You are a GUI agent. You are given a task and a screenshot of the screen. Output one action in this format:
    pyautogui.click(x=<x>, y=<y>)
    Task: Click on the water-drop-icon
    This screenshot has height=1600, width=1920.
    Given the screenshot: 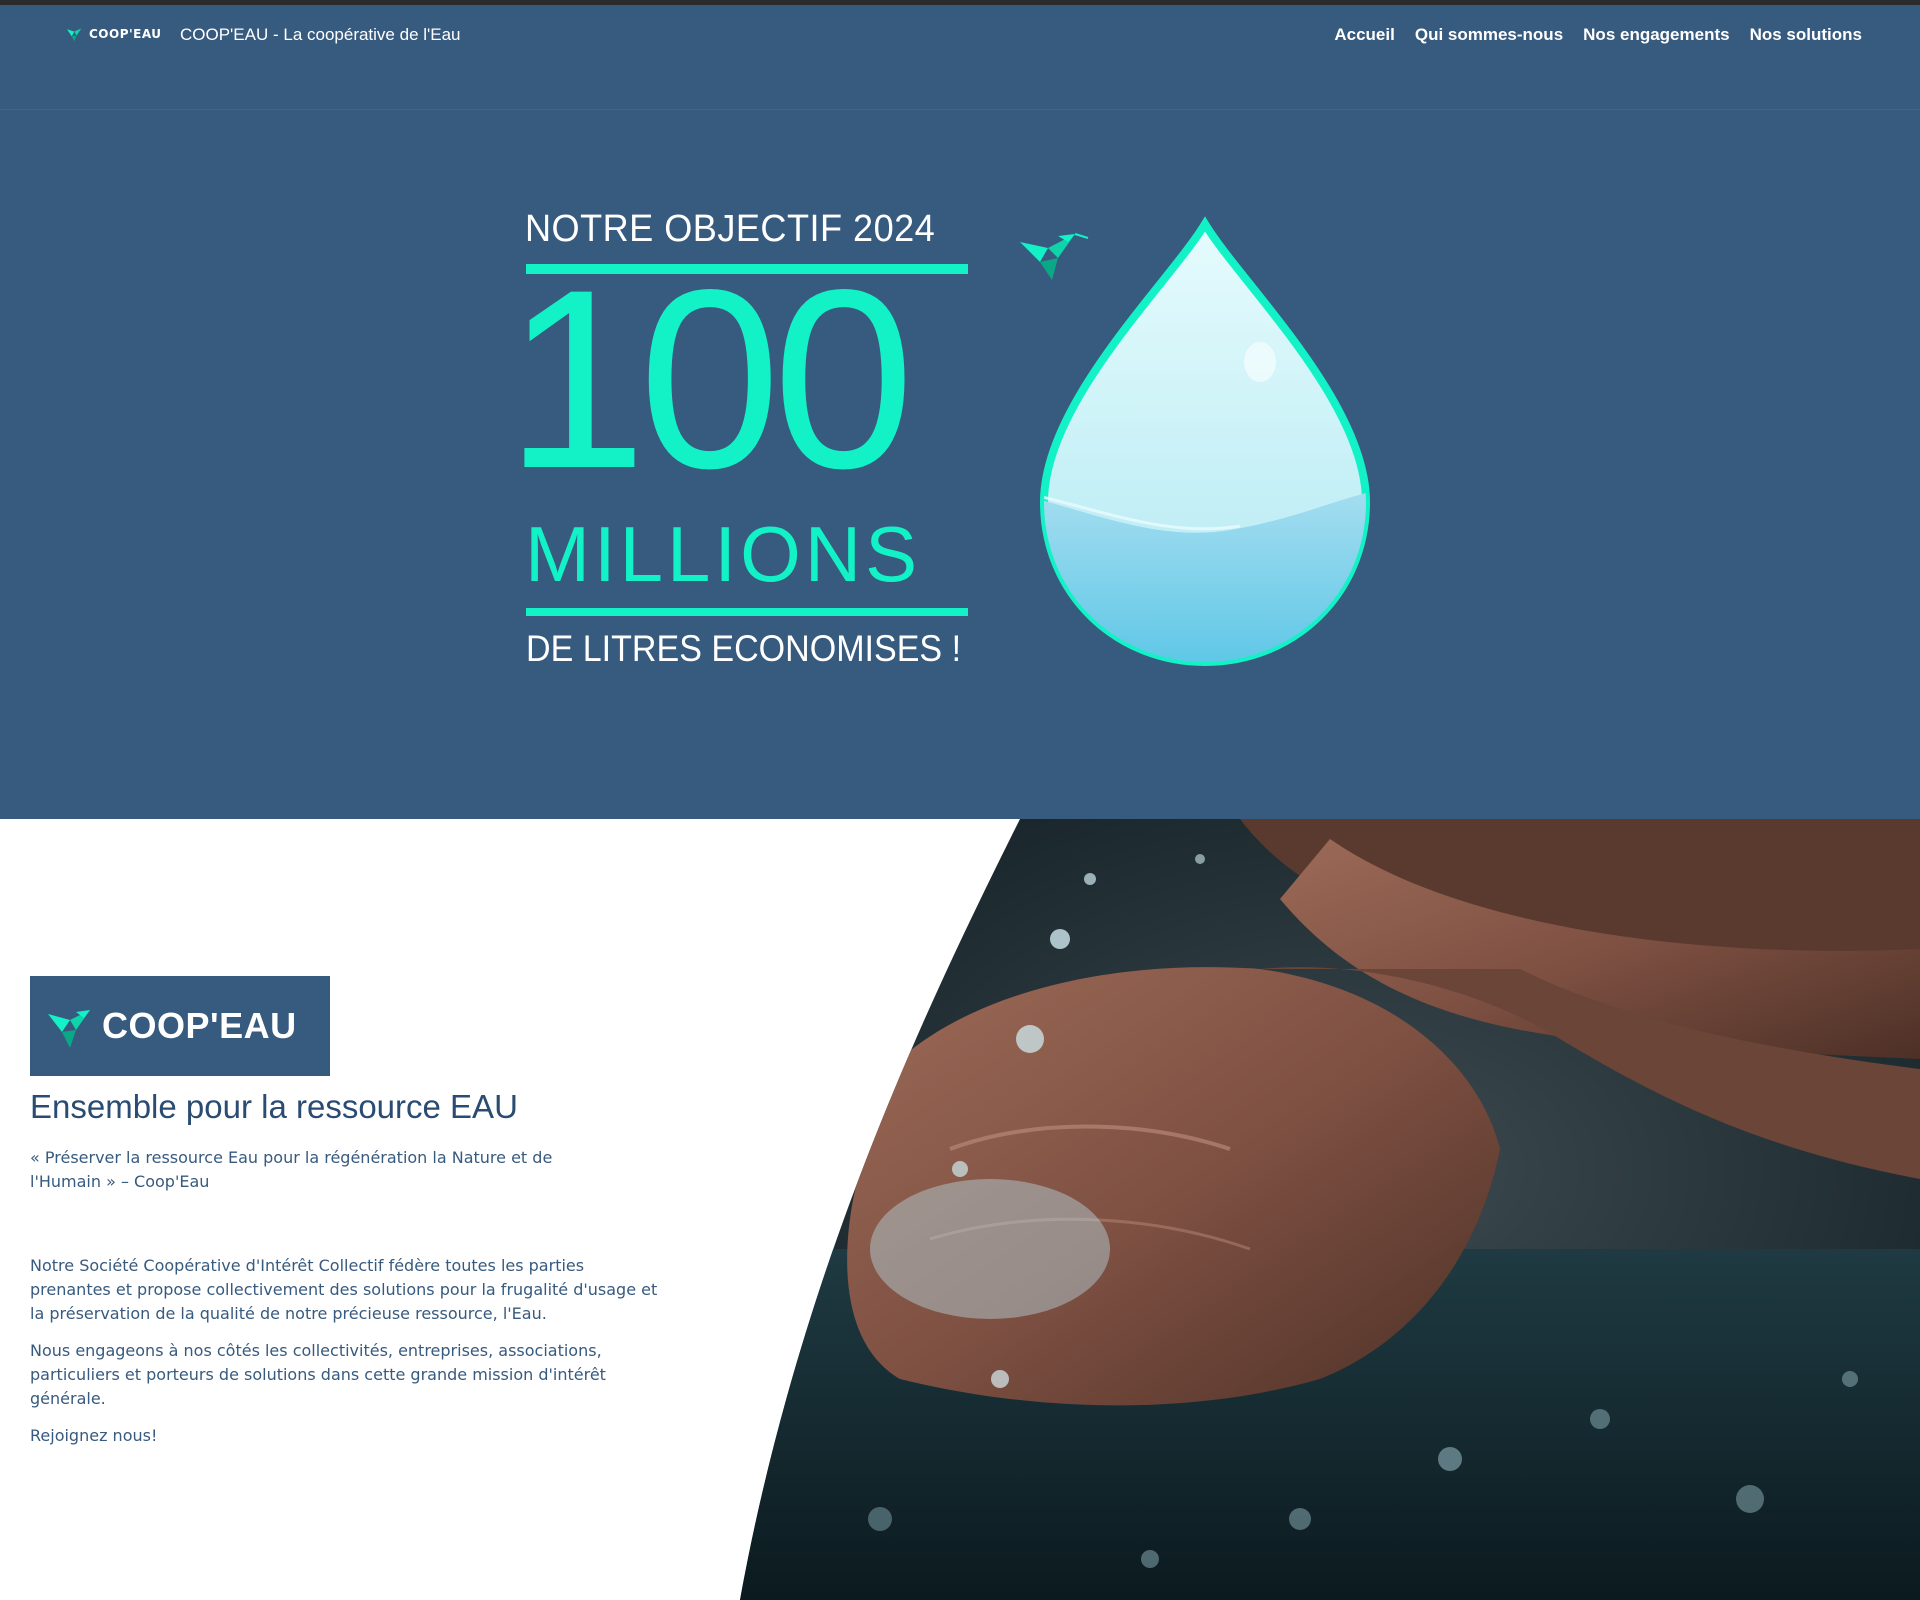 What is the action you would take?
    pyautogui.click(x=1205, y=441)
    